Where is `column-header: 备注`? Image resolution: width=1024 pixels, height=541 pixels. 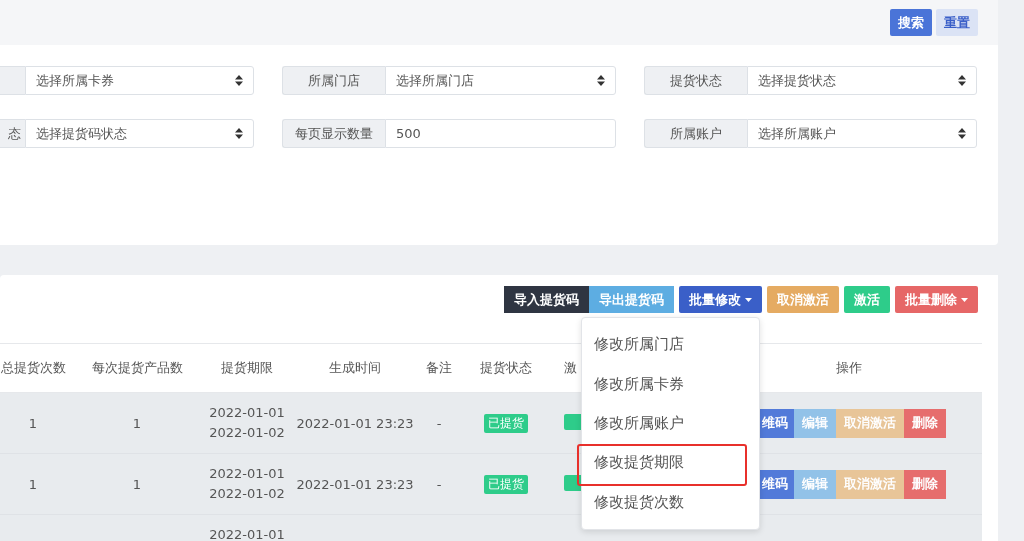 column-header: 备注 is located at coordinates (439, 367).